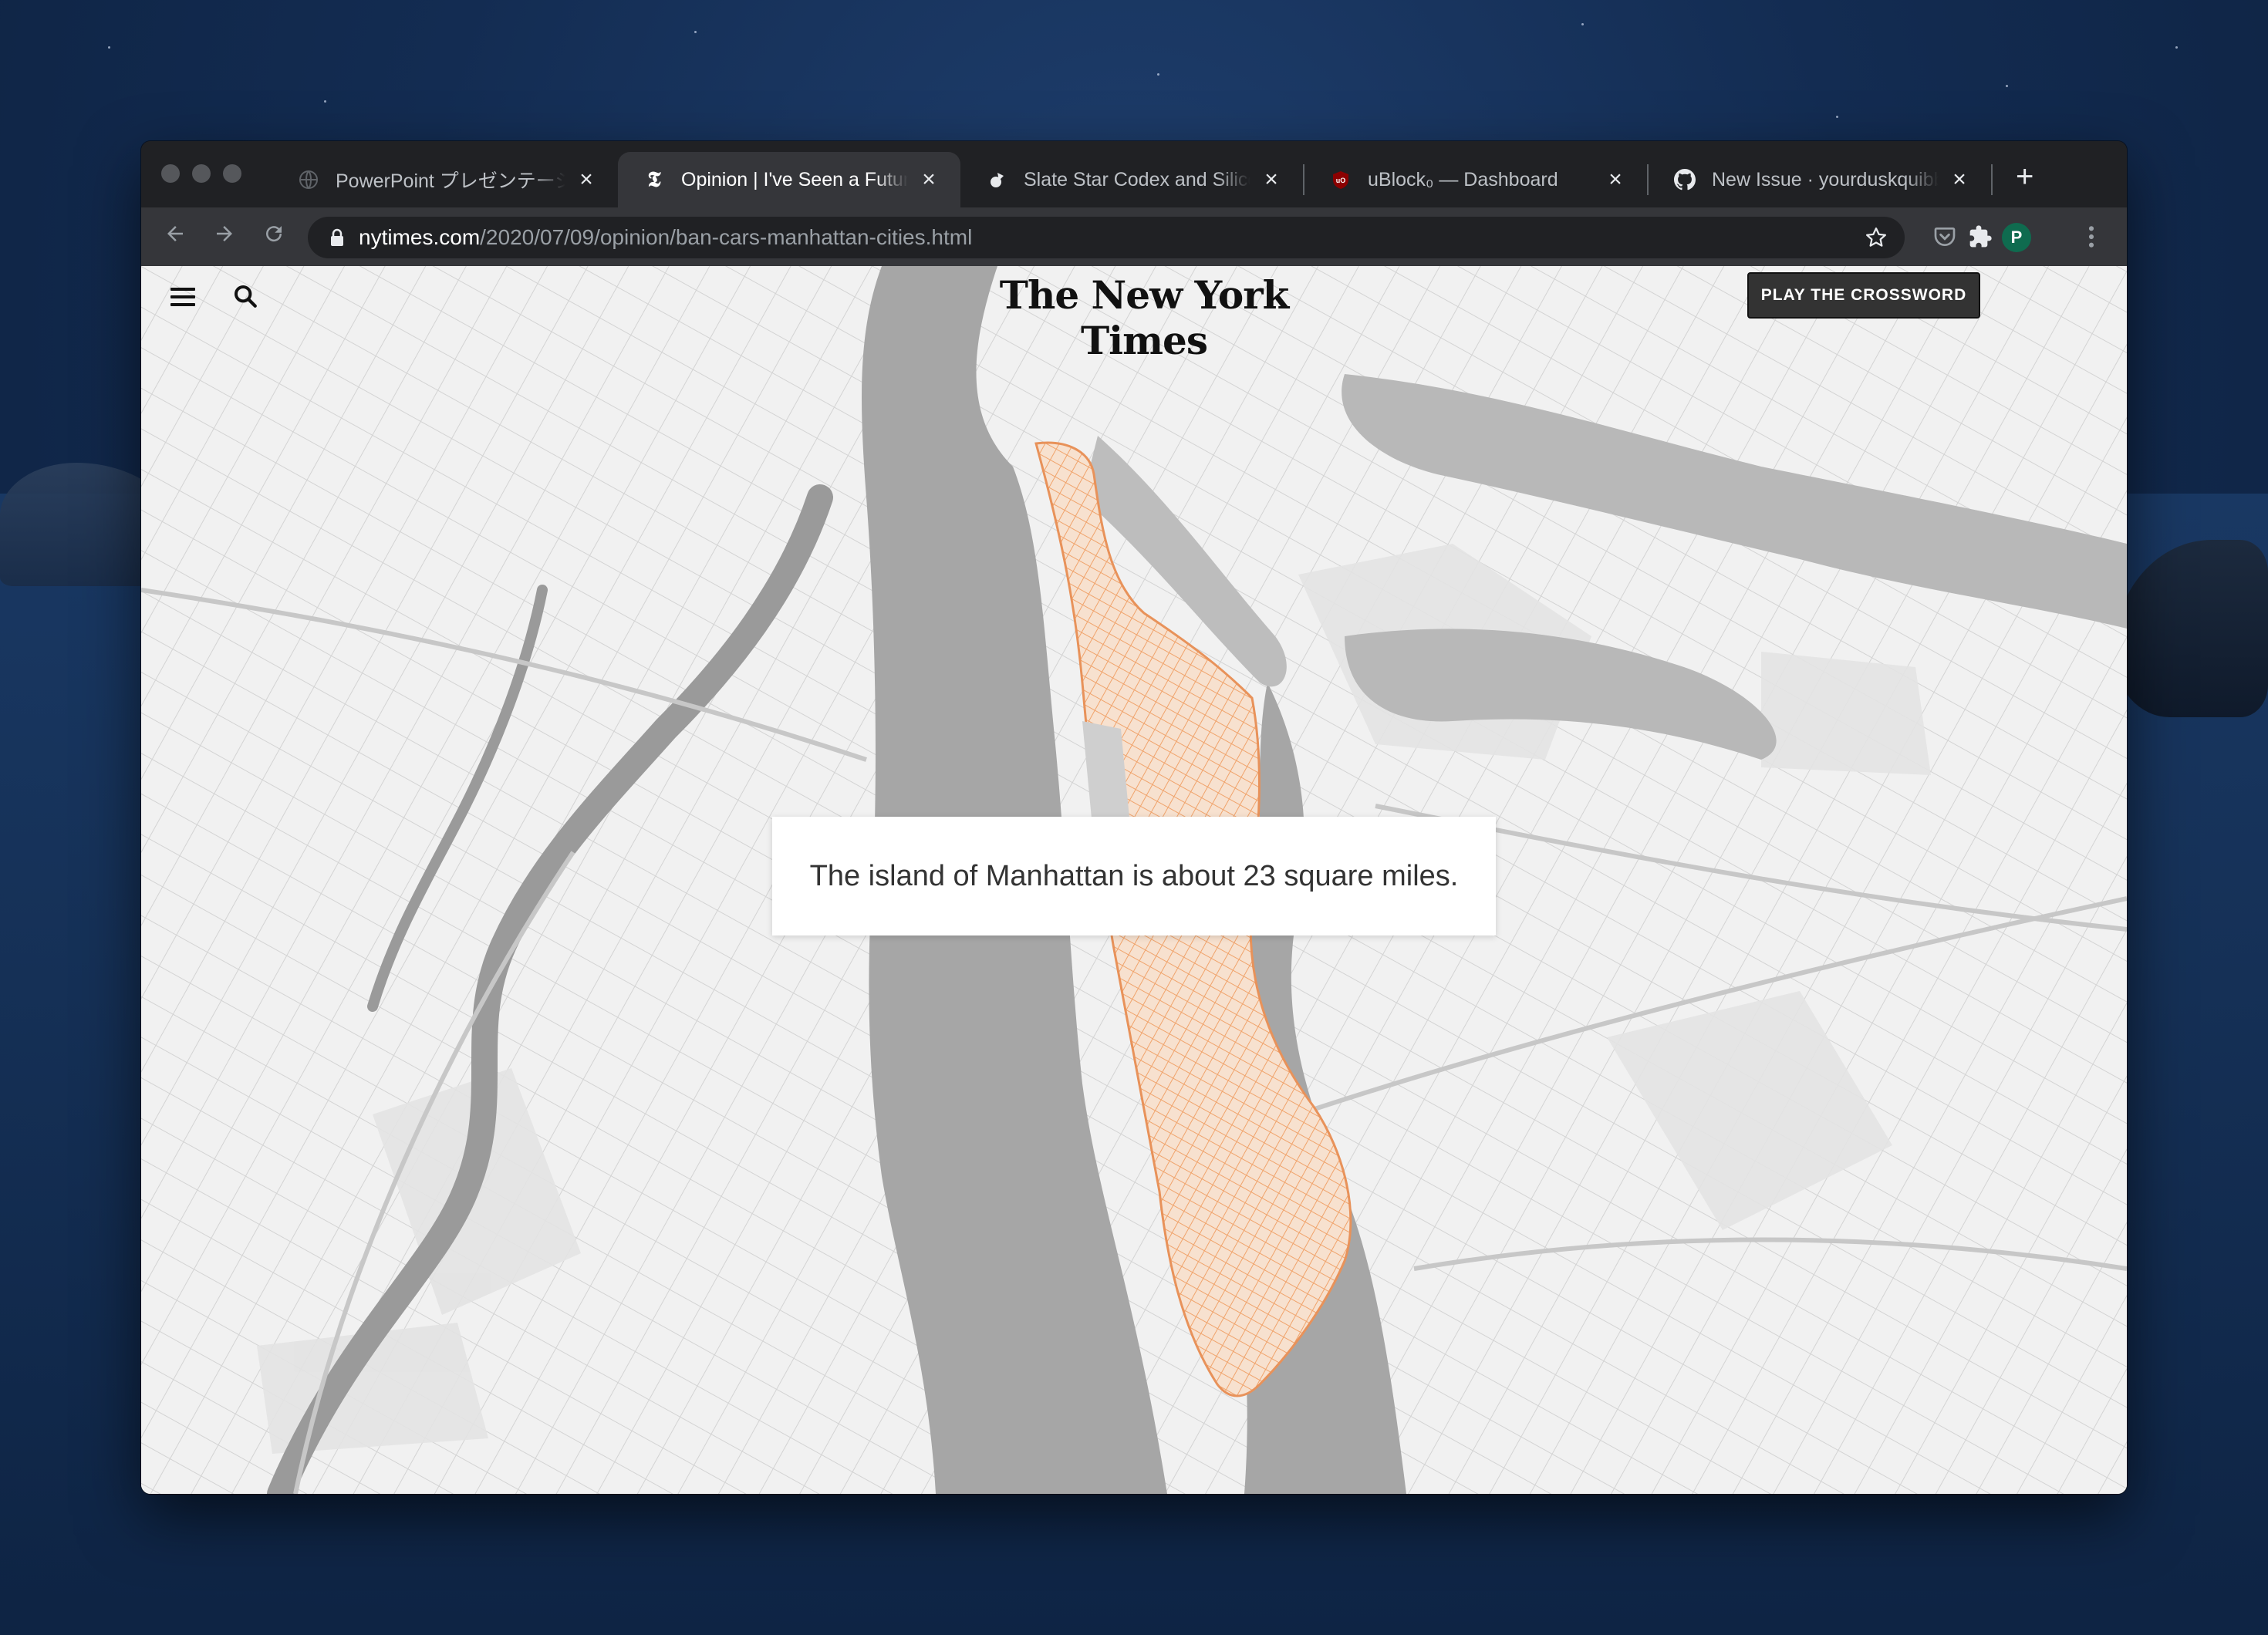  I want to click on svg-text: uO, so click(1341, 180).